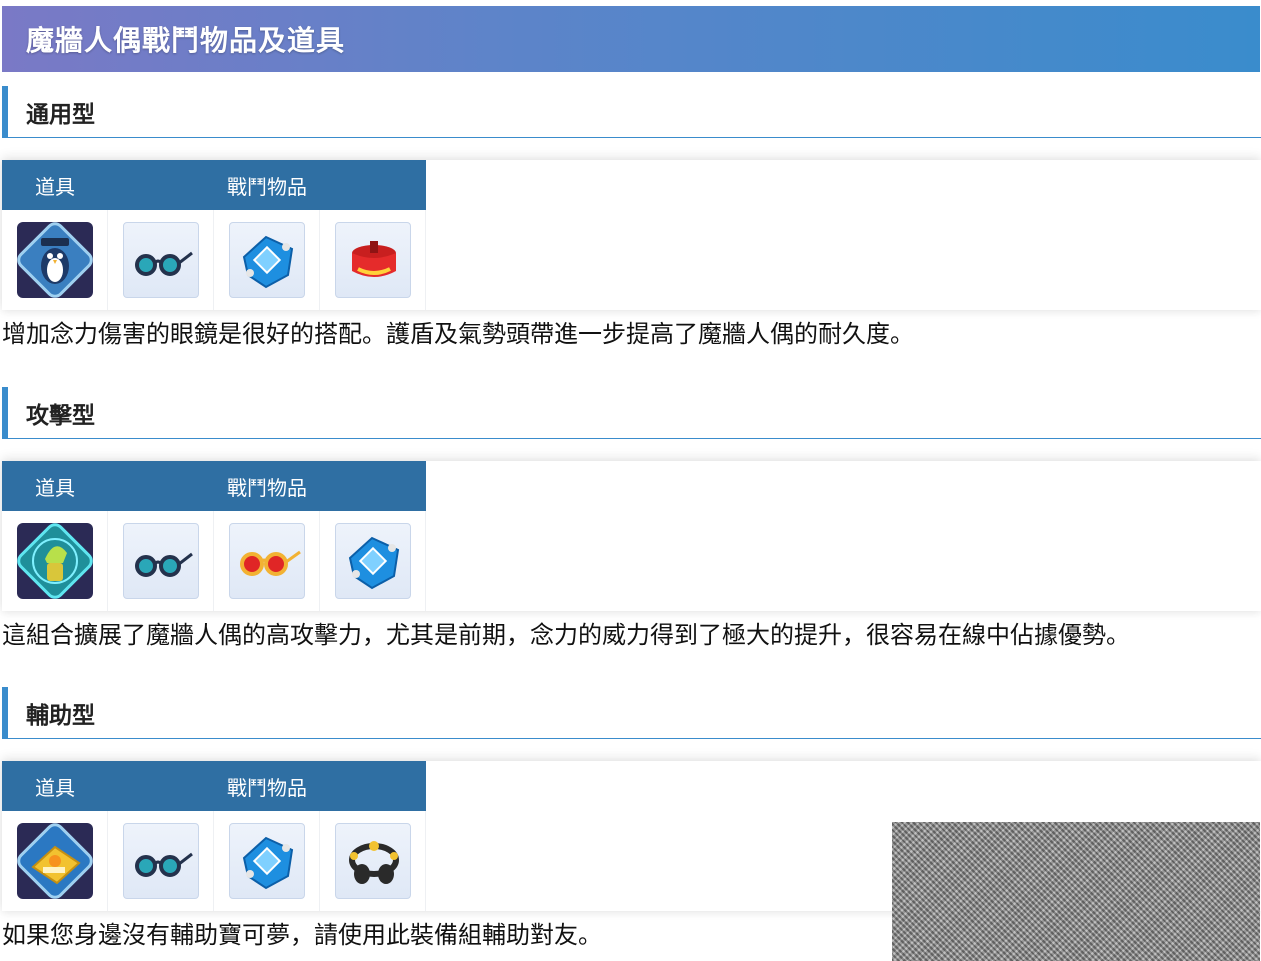 Image resolution: width=1261 pixels, height=961 pixels. Describe the element at coordinates (631, 39) in the screenshot. I see `page-header: 魔牆人偶戰鬥物品及道具` at that location.